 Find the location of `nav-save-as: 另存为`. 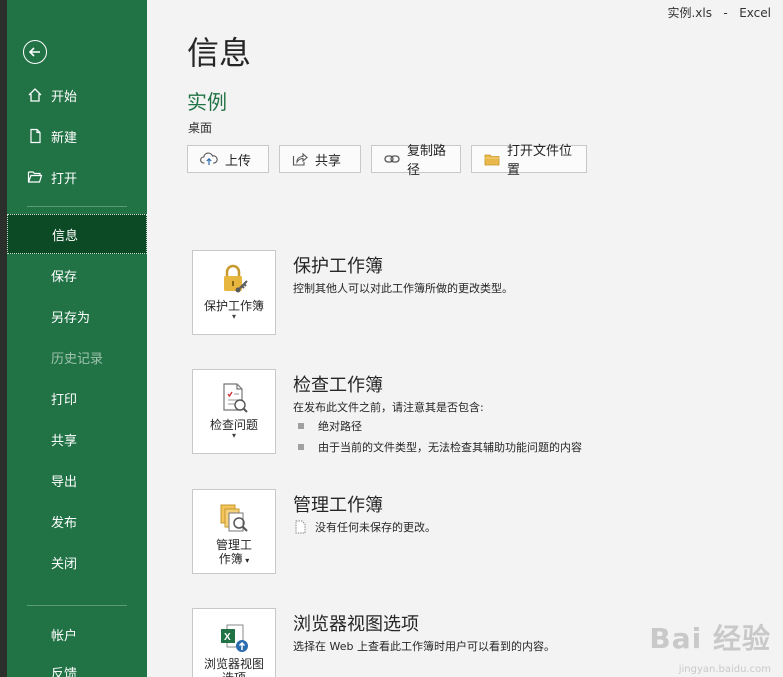

nav-save-as: 另存为 is located at coordinates (77, 316).